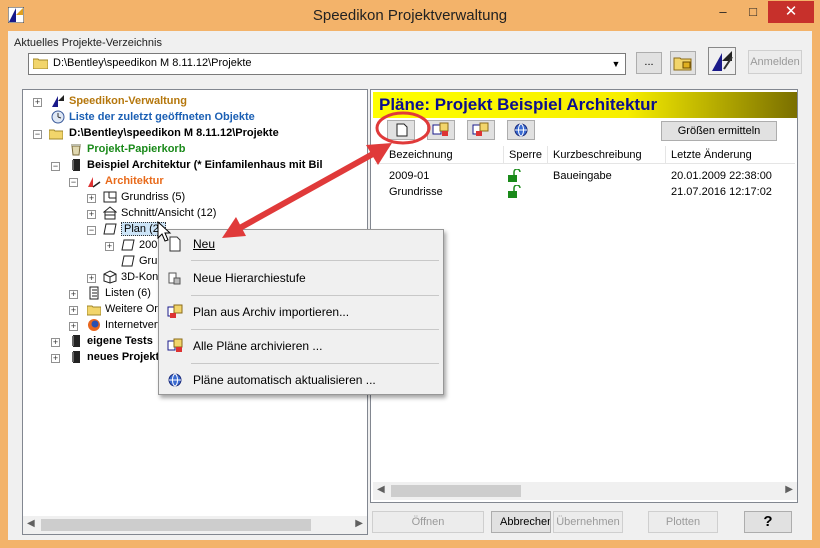  Describe the element at coordinates (174, 133) in the screenshot. I see `tree-item-label: D:\Bentley\speedikon M 8.11.12\Projekte` at that location.